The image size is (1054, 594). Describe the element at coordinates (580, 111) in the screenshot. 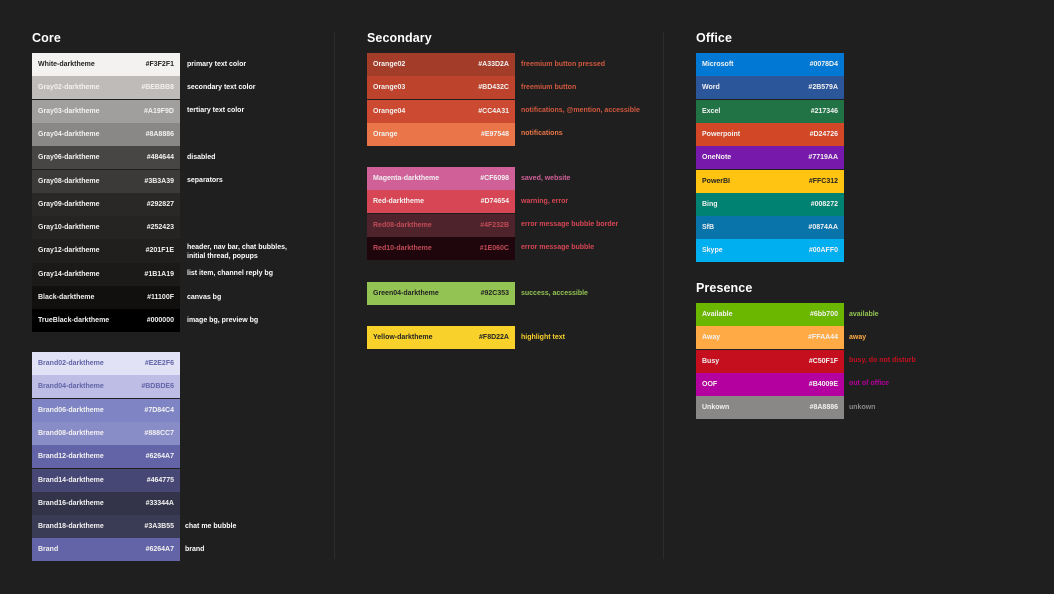

I see `swatch-usage-note: notifications, @mention, accessible` at that location.